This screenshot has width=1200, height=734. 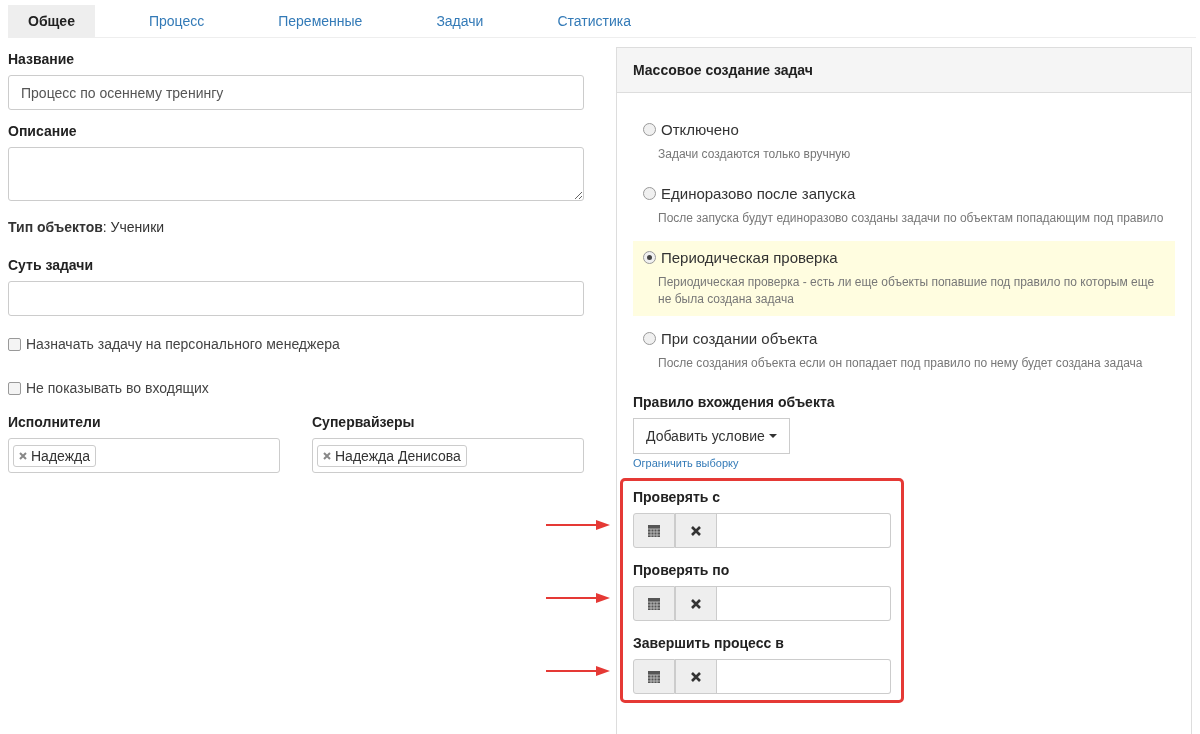 I want to click on option-label: Периодическая проверка, so click(x=749, y=257).